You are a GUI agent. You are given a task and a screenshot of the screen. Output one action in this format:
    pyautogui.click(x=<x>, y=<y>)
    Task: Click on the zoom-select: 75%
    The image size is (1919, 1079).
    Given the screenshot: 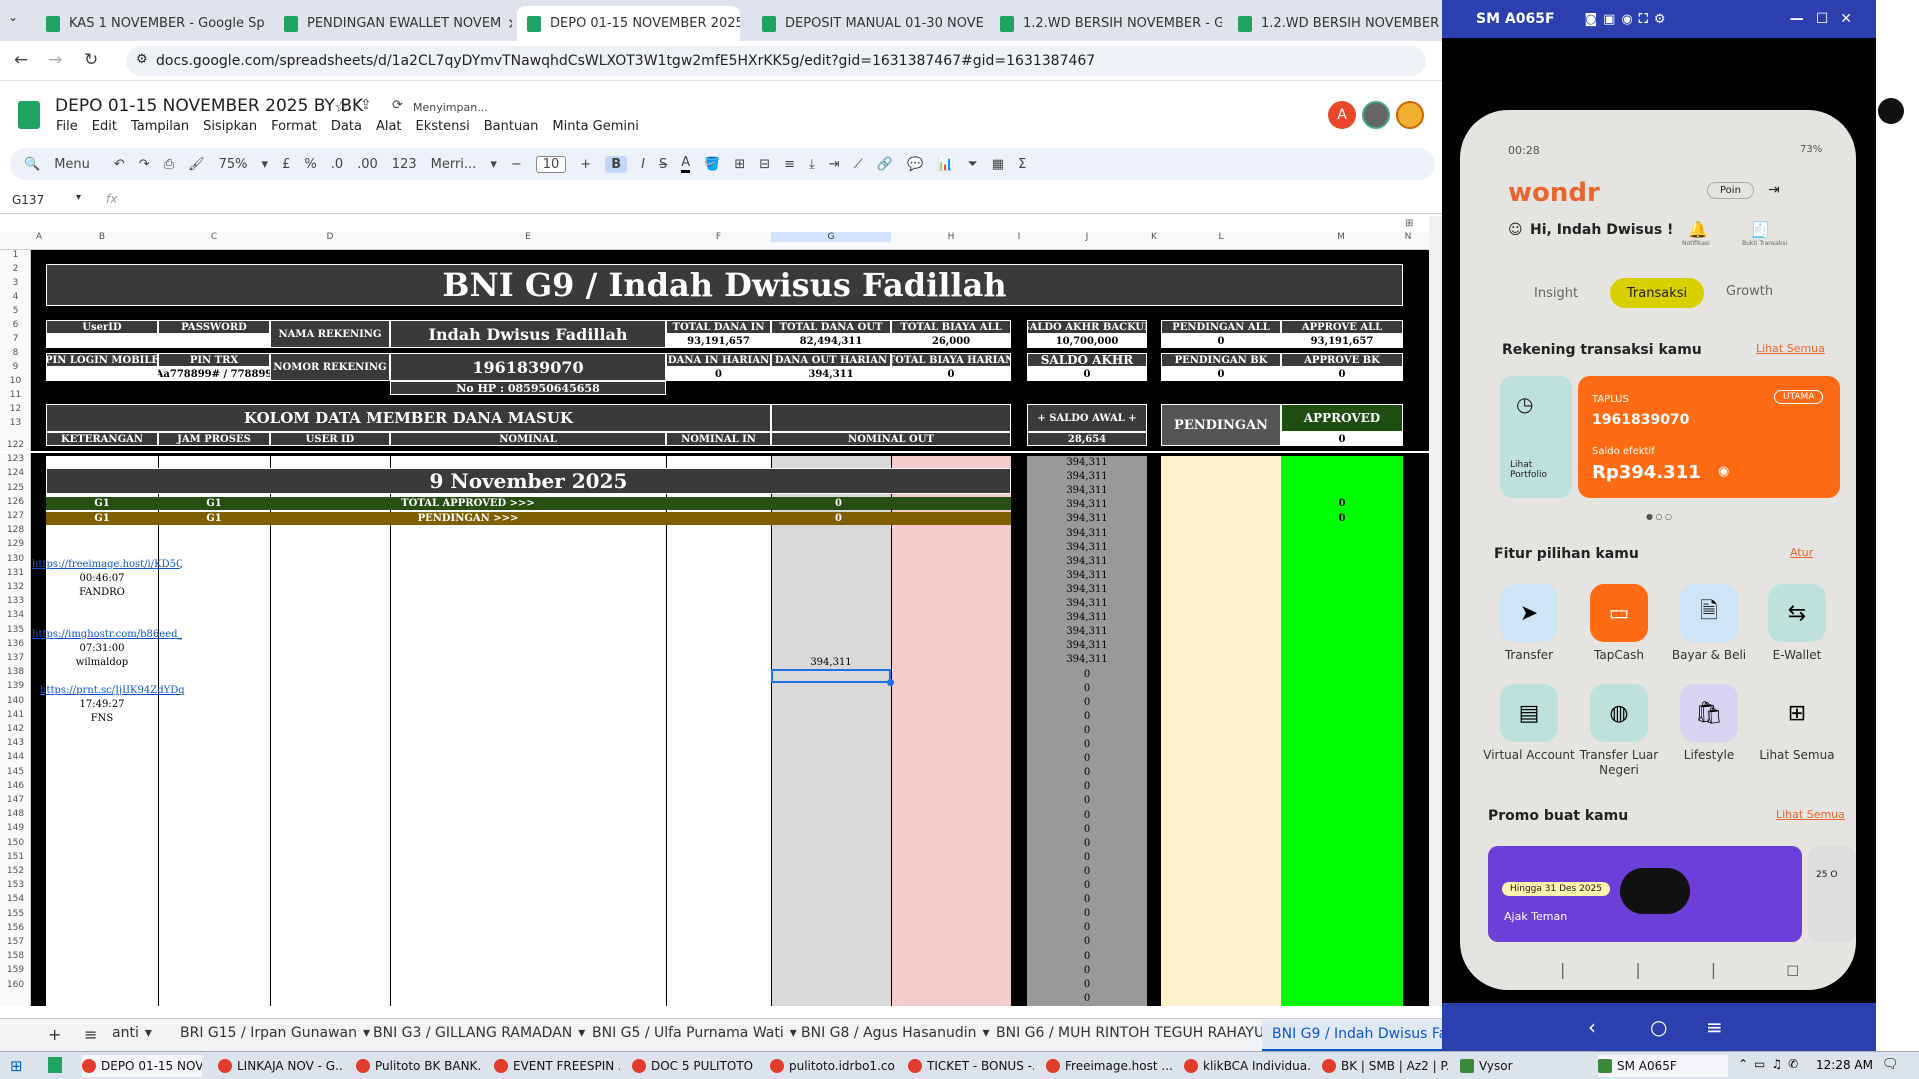 What is the action you would take?
    pyautogui.click(x=233, y=164)
    